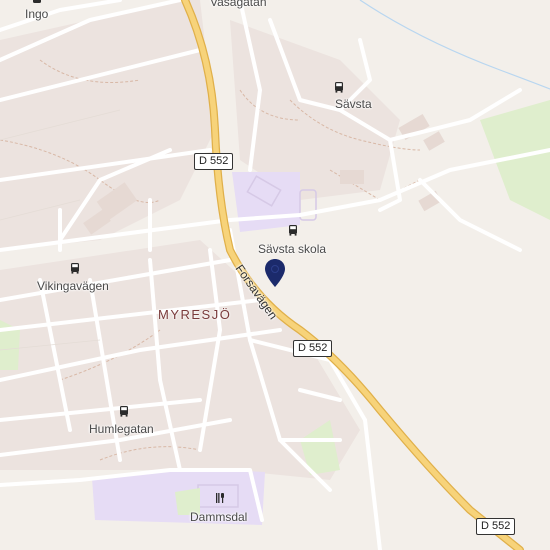  Describe the element at coordinates (238, 4) in the screenshot. I see `place-label-vasagatan: Vasagatan` at that location.